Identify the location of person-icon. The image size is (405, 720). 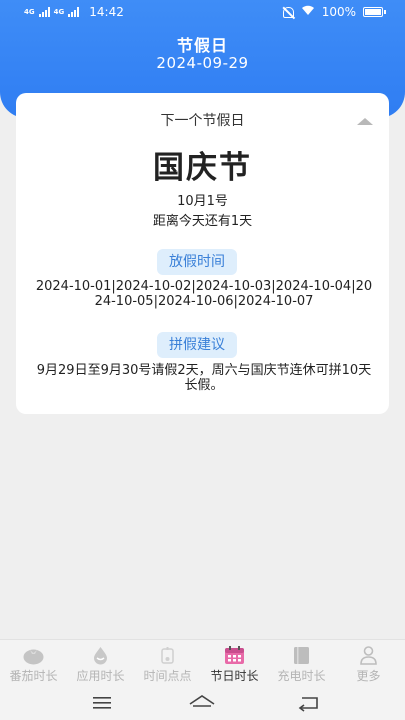
(368, 655).